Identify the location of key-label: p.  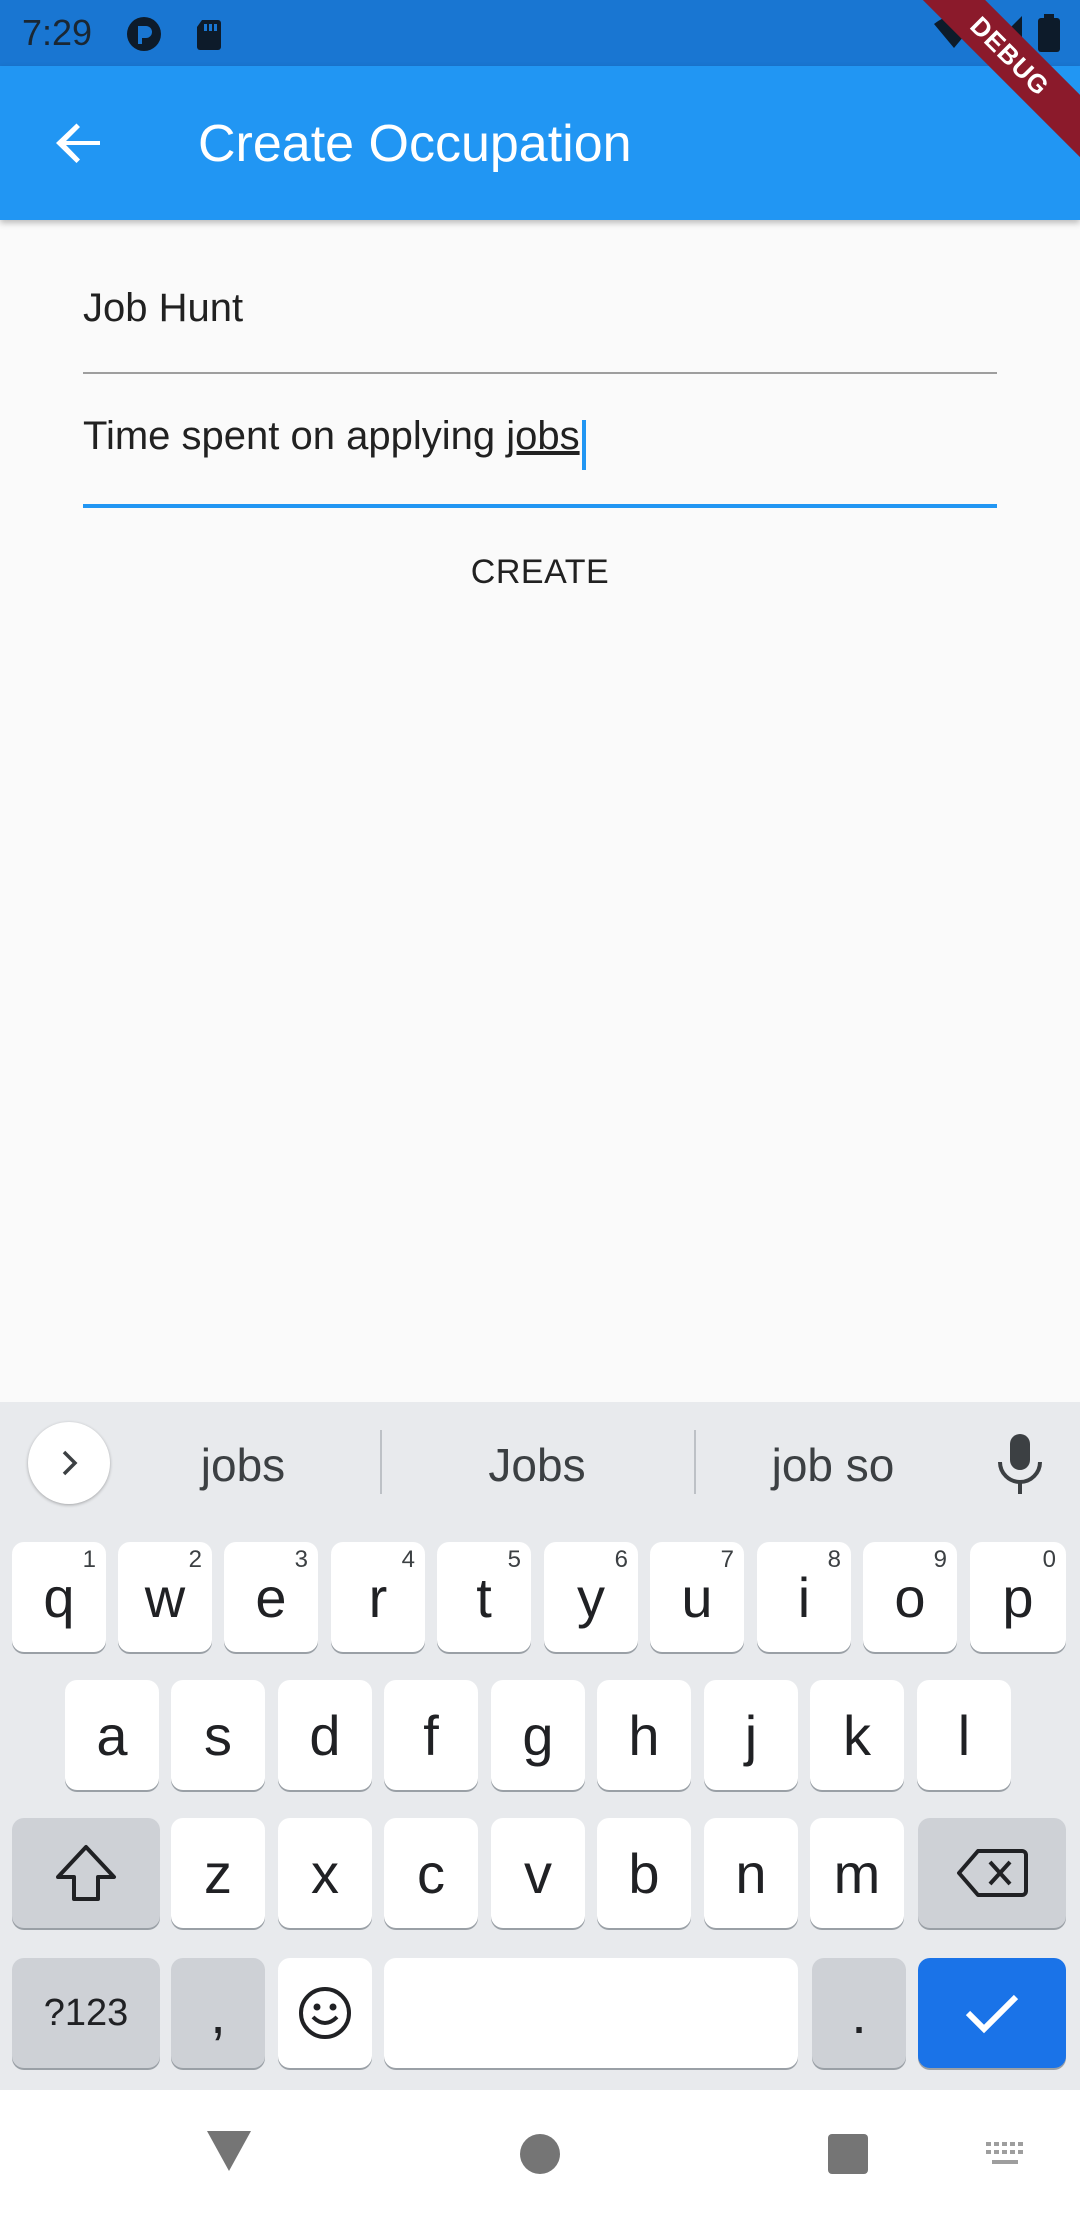
(1018, 1597).